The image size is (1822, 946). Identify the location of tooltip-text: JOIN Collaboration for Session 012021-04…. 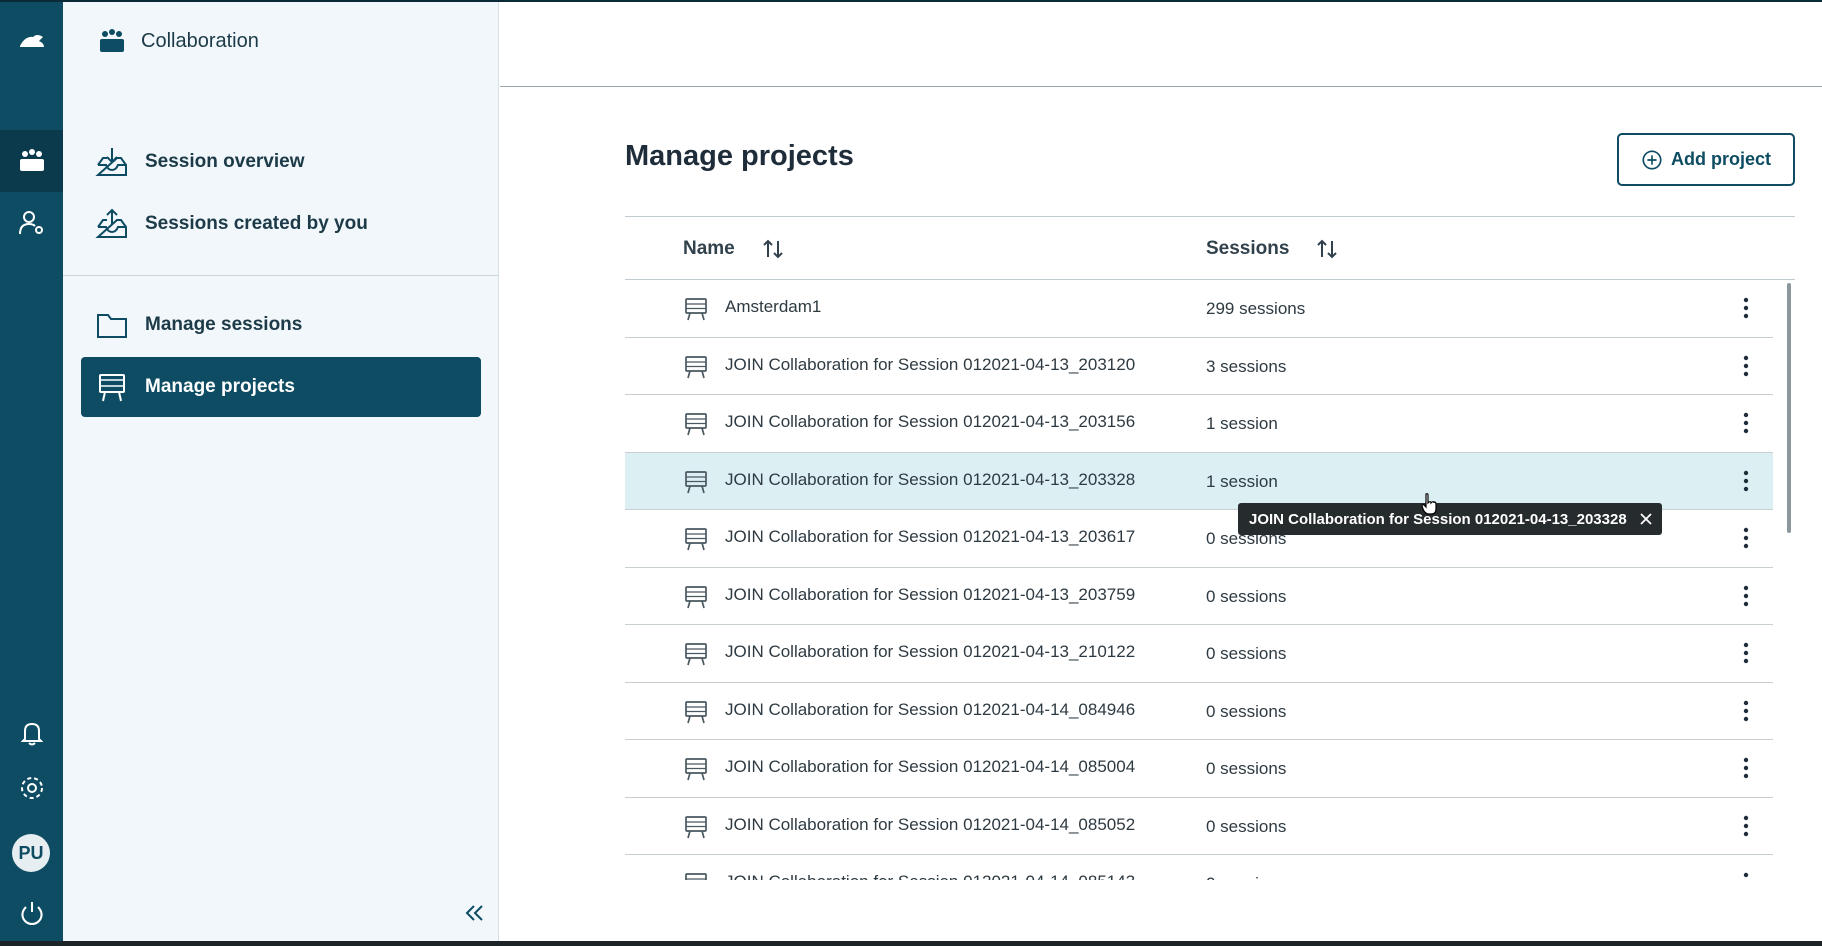
(1438, 519).